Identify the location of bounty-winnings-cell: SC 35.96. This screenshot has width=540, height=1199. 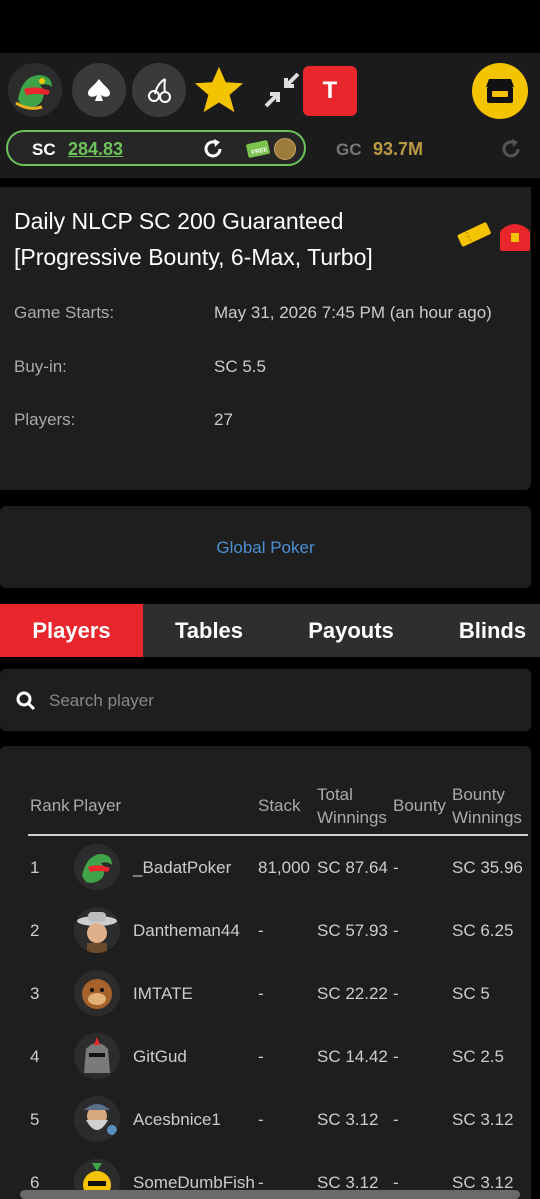
(487, 867).